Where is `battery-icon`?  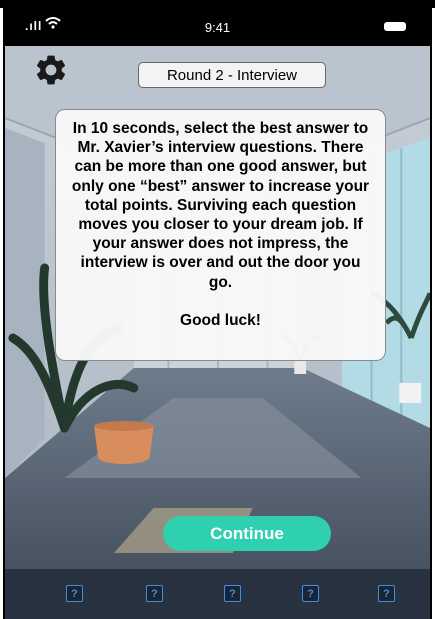 battery-icon is located at coordinates (395, 26).